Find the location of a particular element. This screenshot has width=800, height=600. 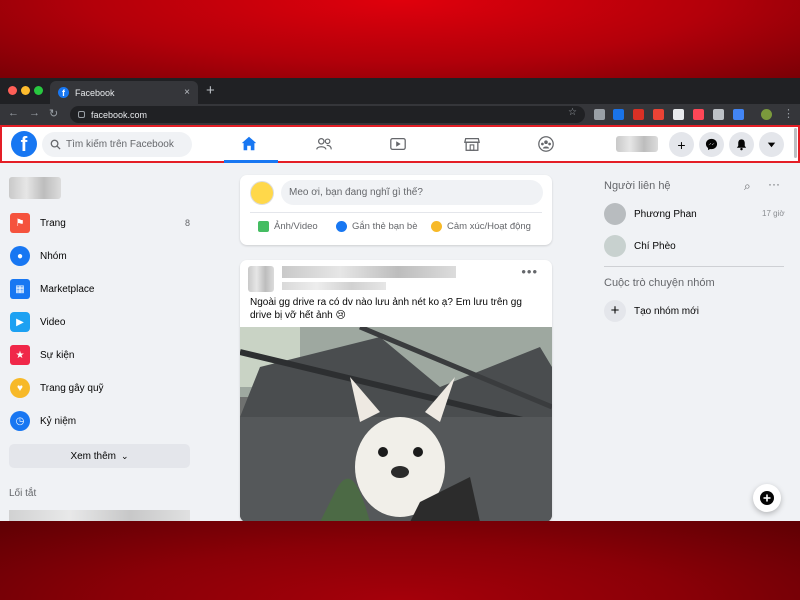

facebook-logo-icon: f is located at coordinates (24, 144).